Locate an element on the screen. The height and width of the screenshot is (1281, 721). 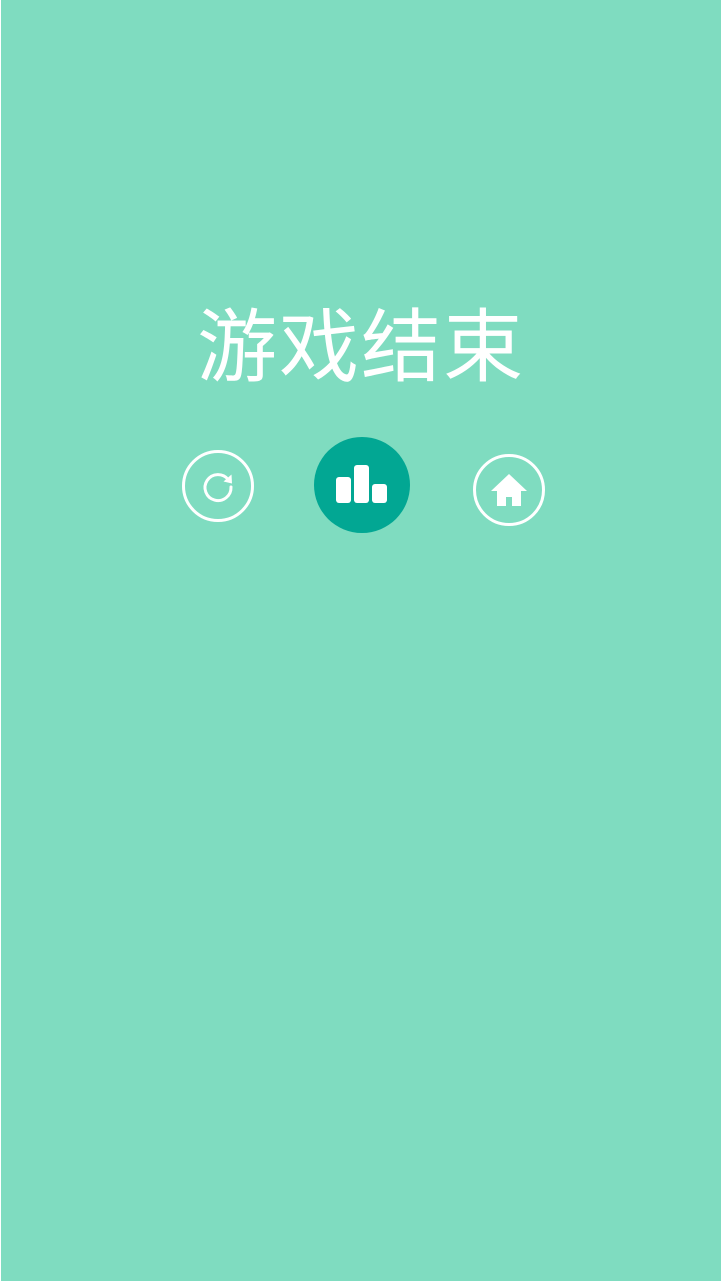
game-over-title: 游戏结束 is located at coordinates (361, 347).